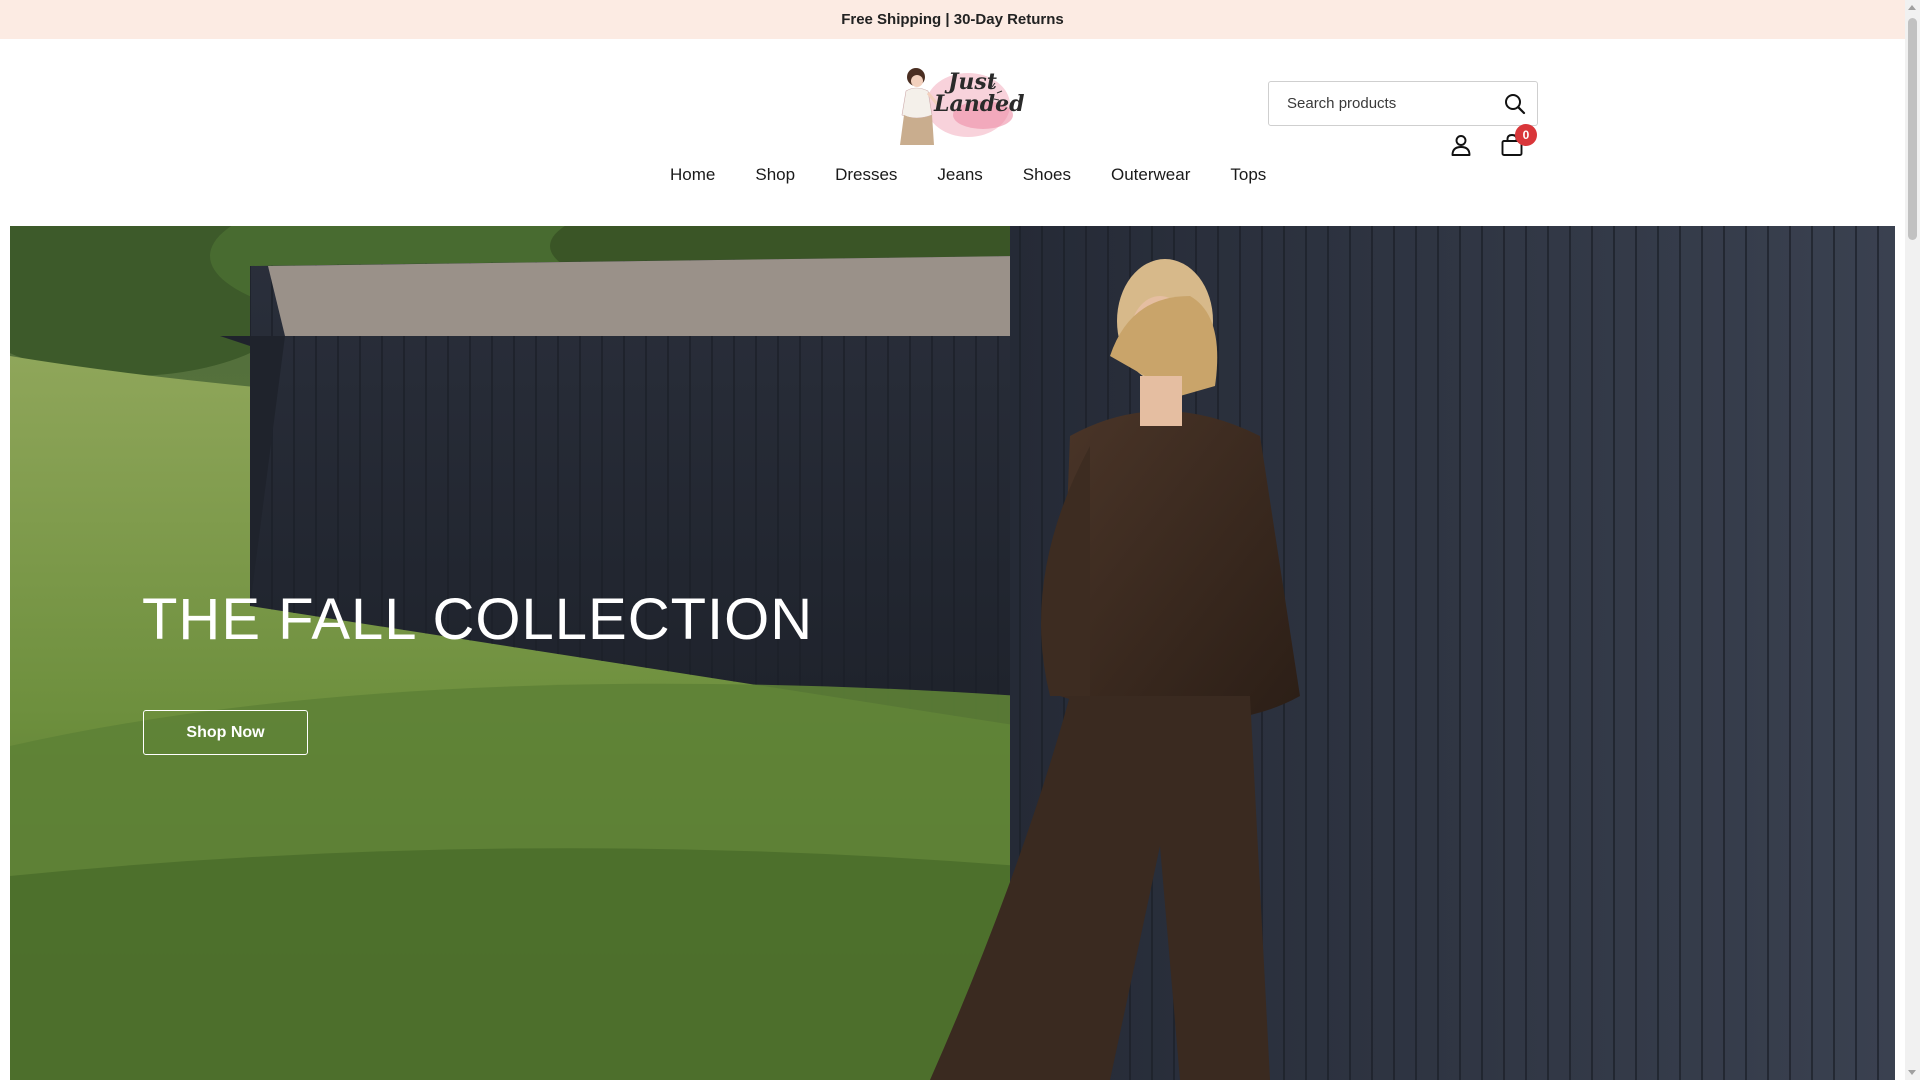 The width and height of the screenshot is (1920, 1080). I want to click on site-logo: Just Landed, so click(956, 105).